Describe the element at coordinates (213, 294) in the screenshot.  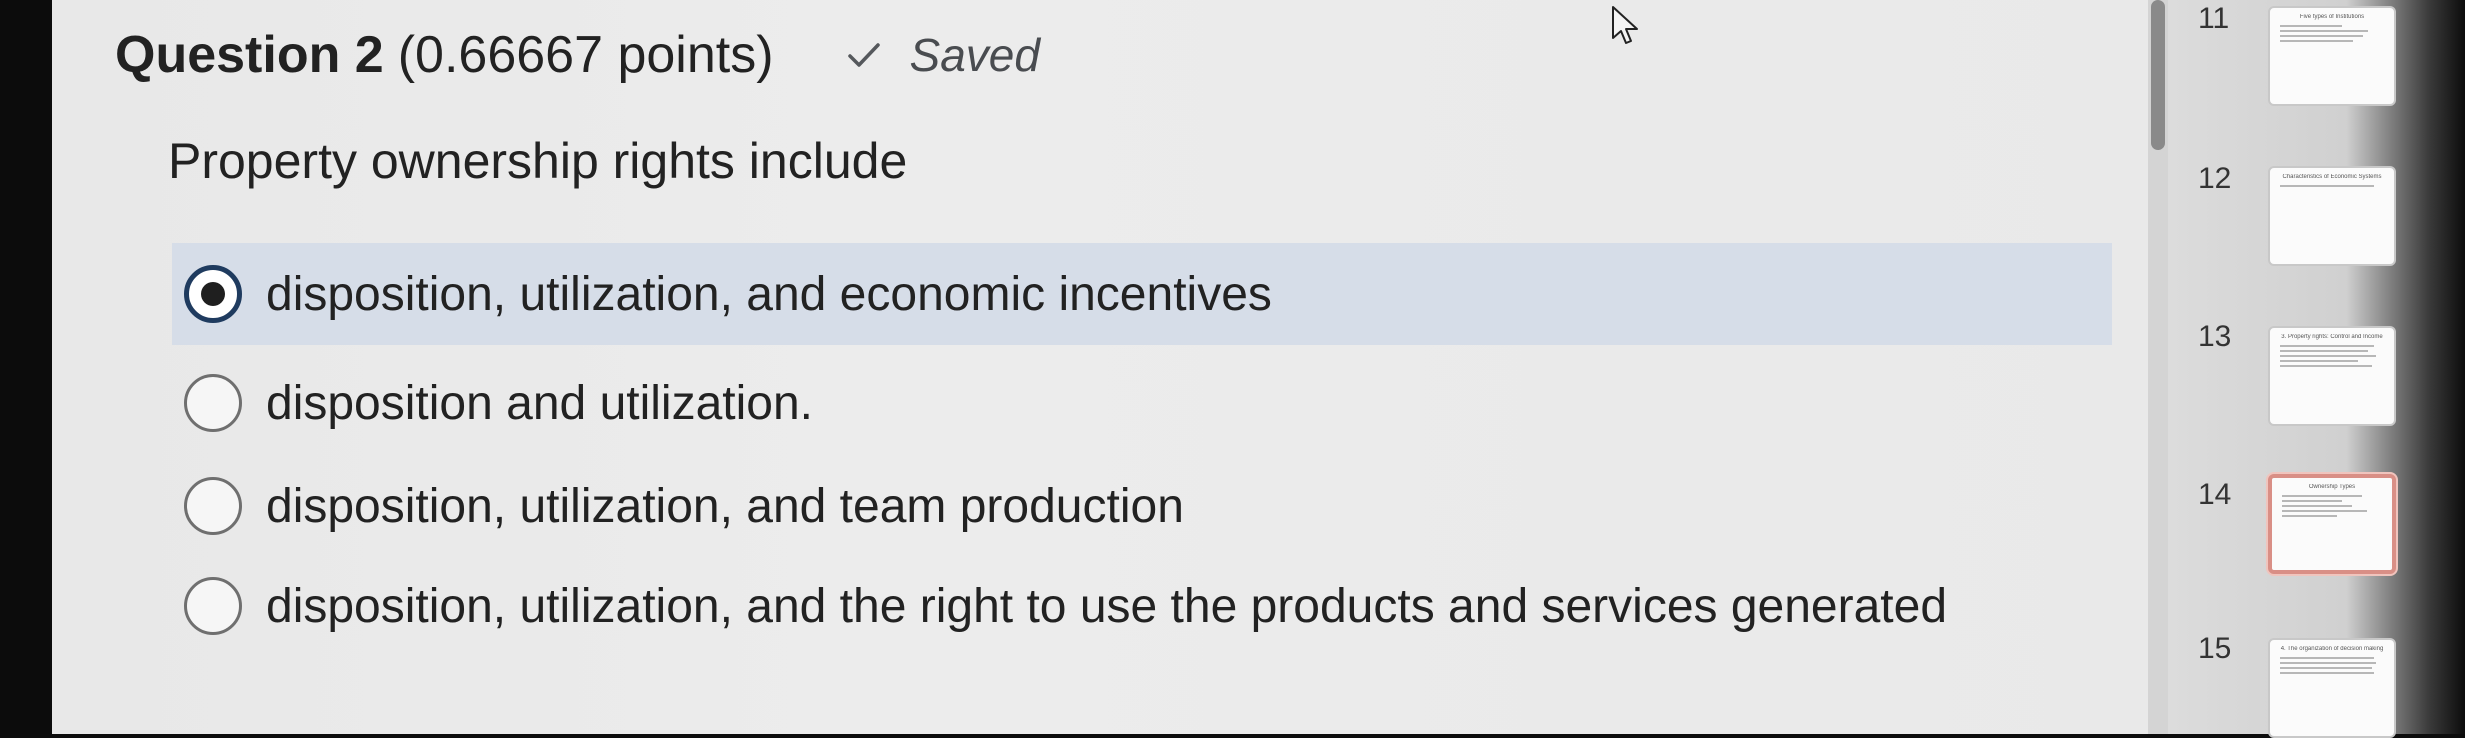
I see `radio-button-checked` at that location.